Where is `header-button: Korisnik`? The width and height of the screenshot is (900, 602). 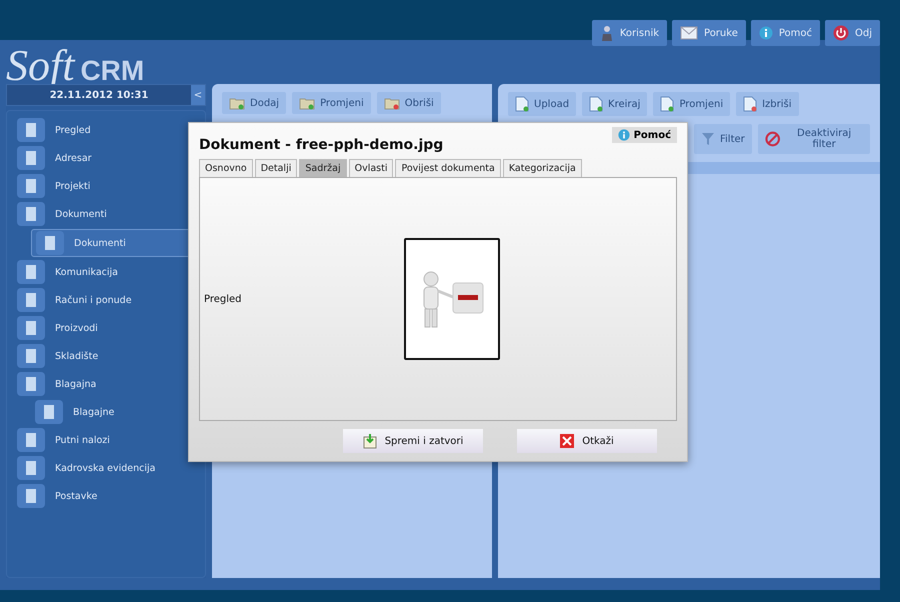 header-button: Korisnik is located at coordinates (630, 33).